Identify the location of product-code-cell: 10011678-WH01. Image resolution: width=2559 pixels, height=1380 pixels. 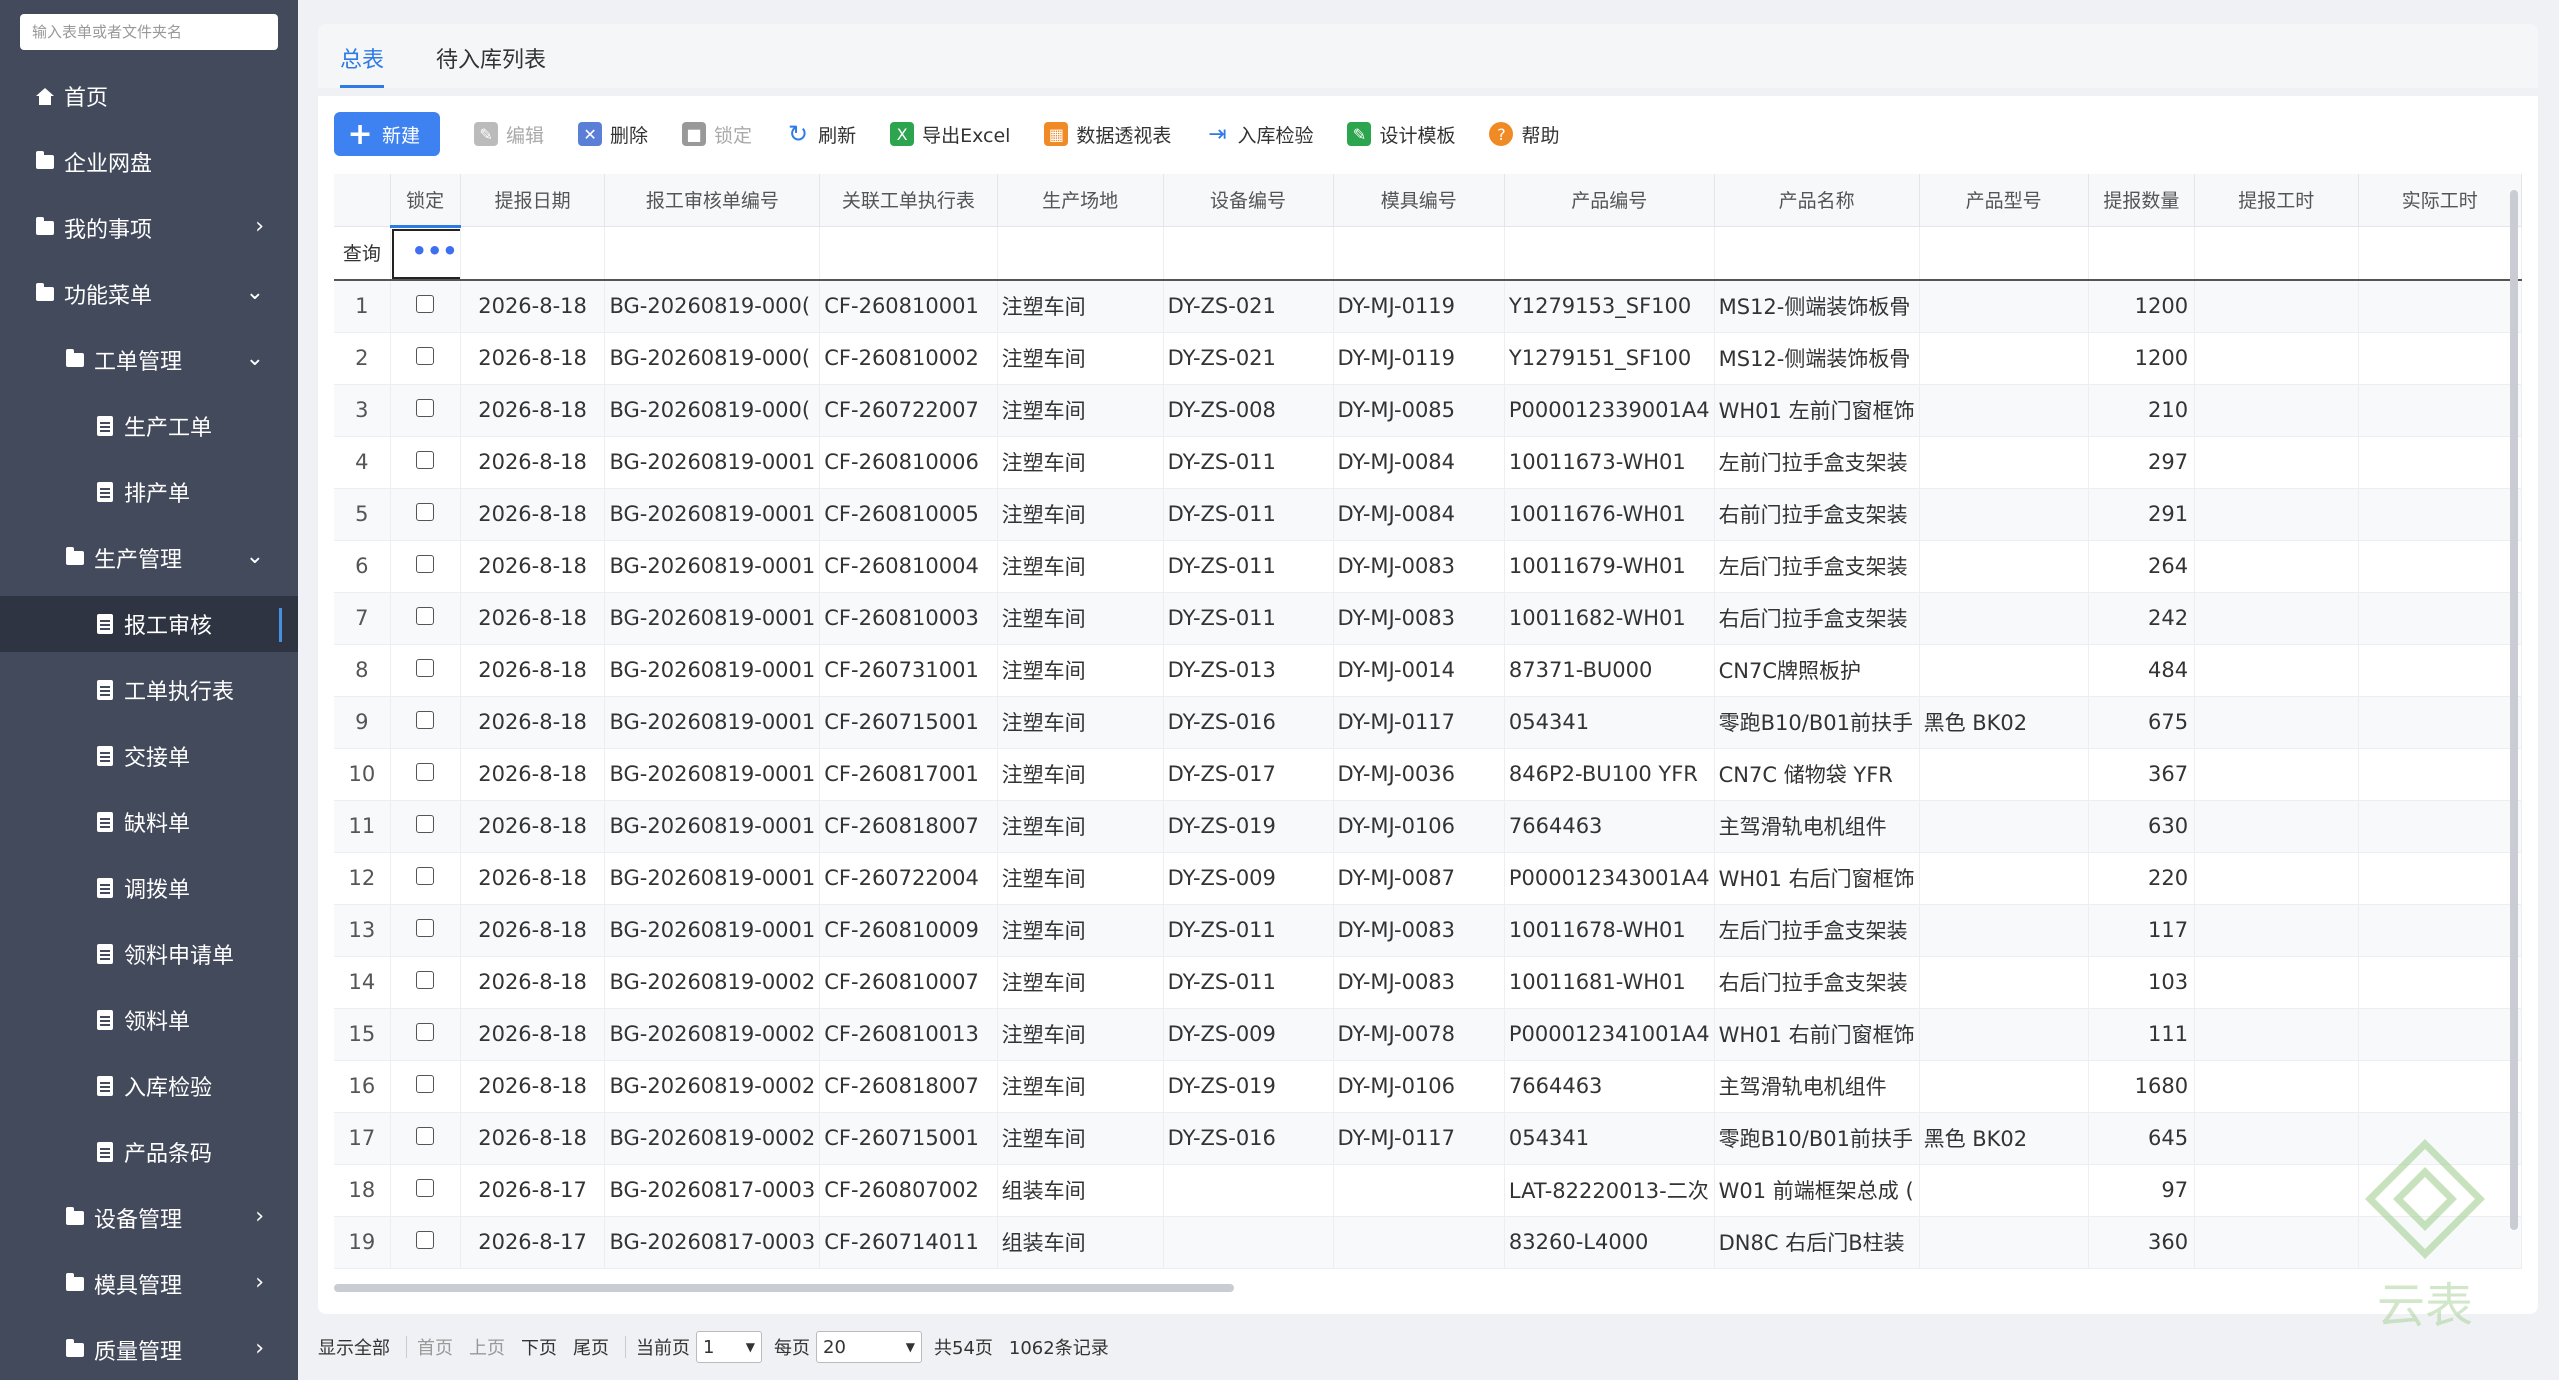
(1609, 930).